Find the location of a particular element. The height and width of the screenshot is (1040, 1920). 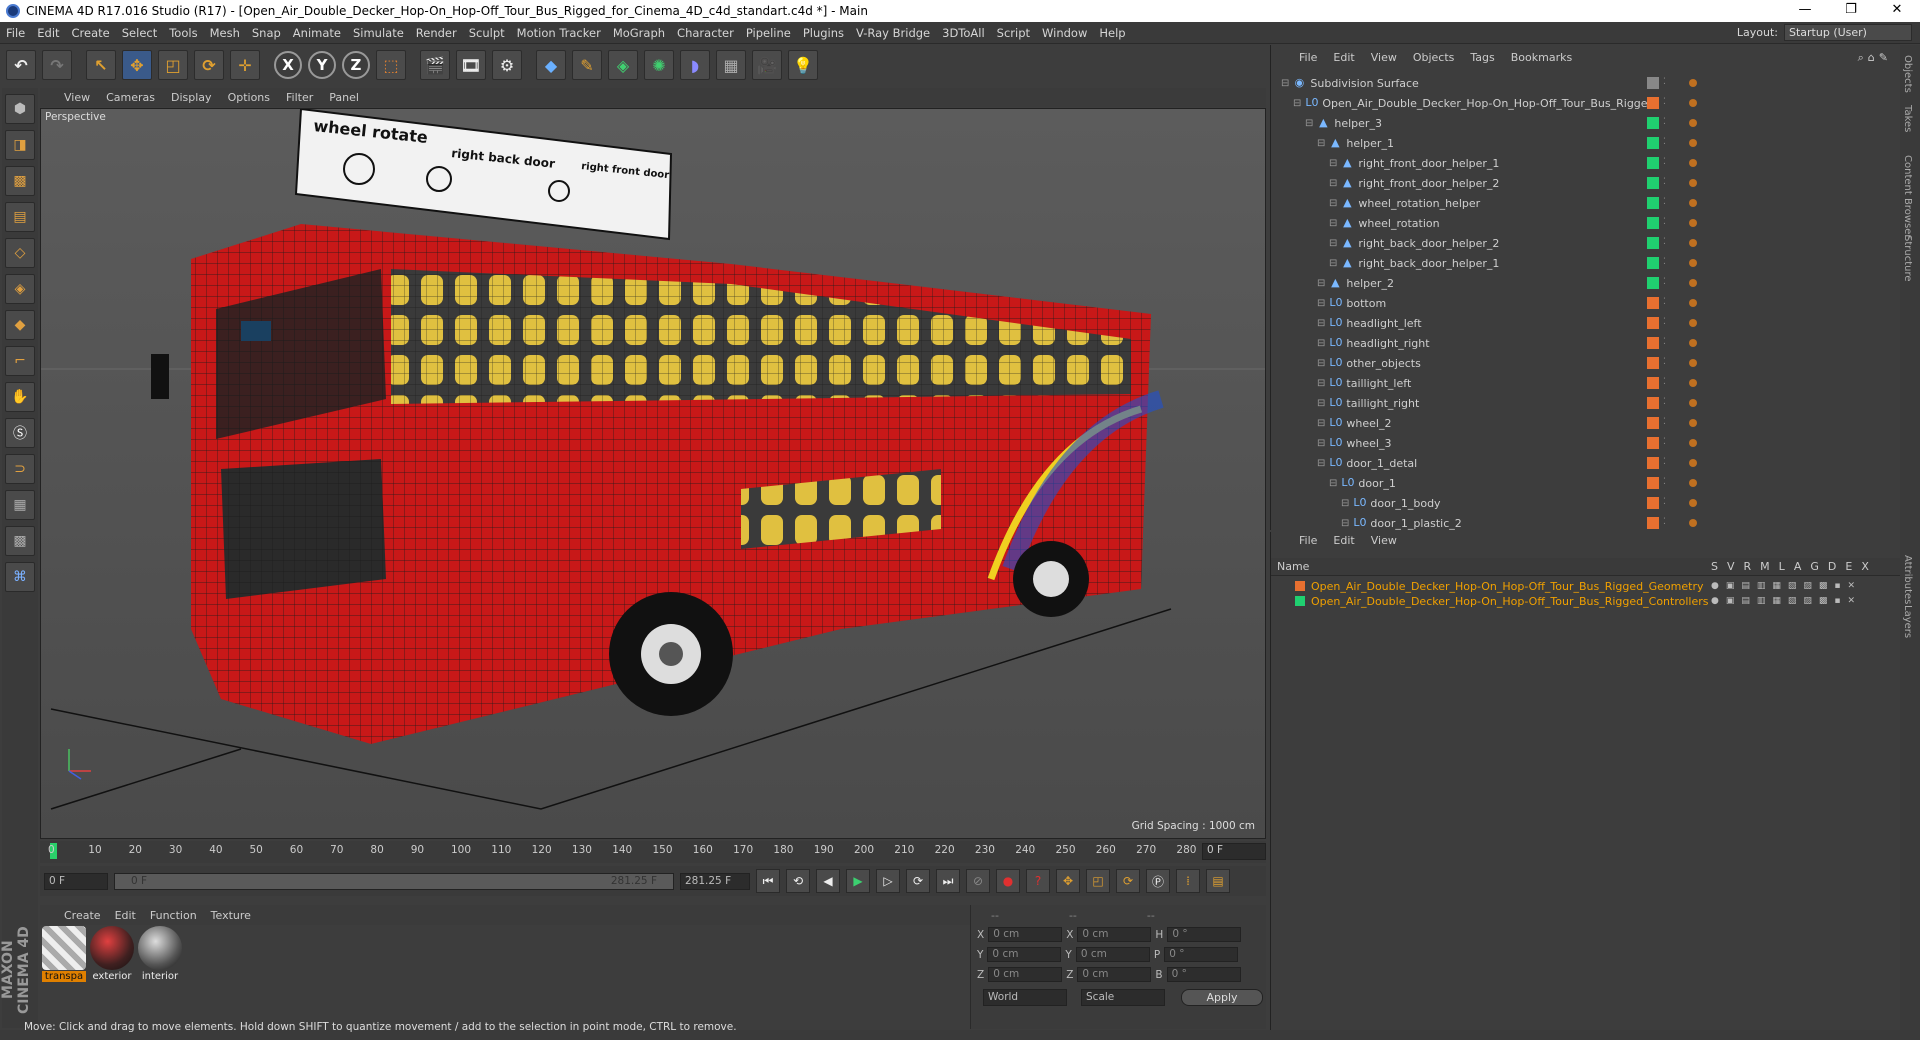

next-frame-icon: ▷ is located at coordinates (888, 881).